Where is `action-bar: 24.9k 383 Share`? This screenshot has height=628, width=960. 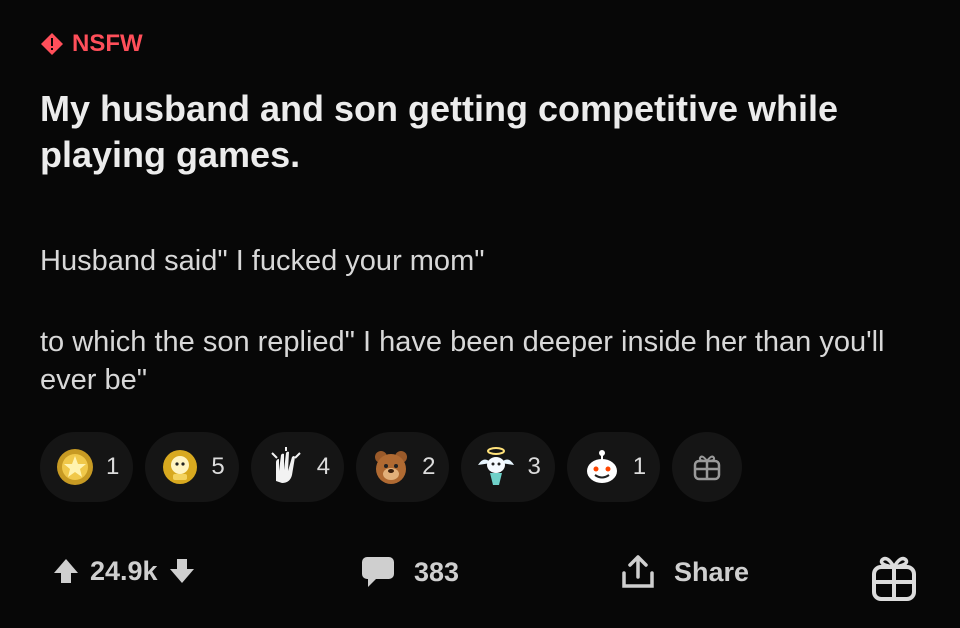 action-bar: 24.9k 383 Share is located at coordinates (480, 575).